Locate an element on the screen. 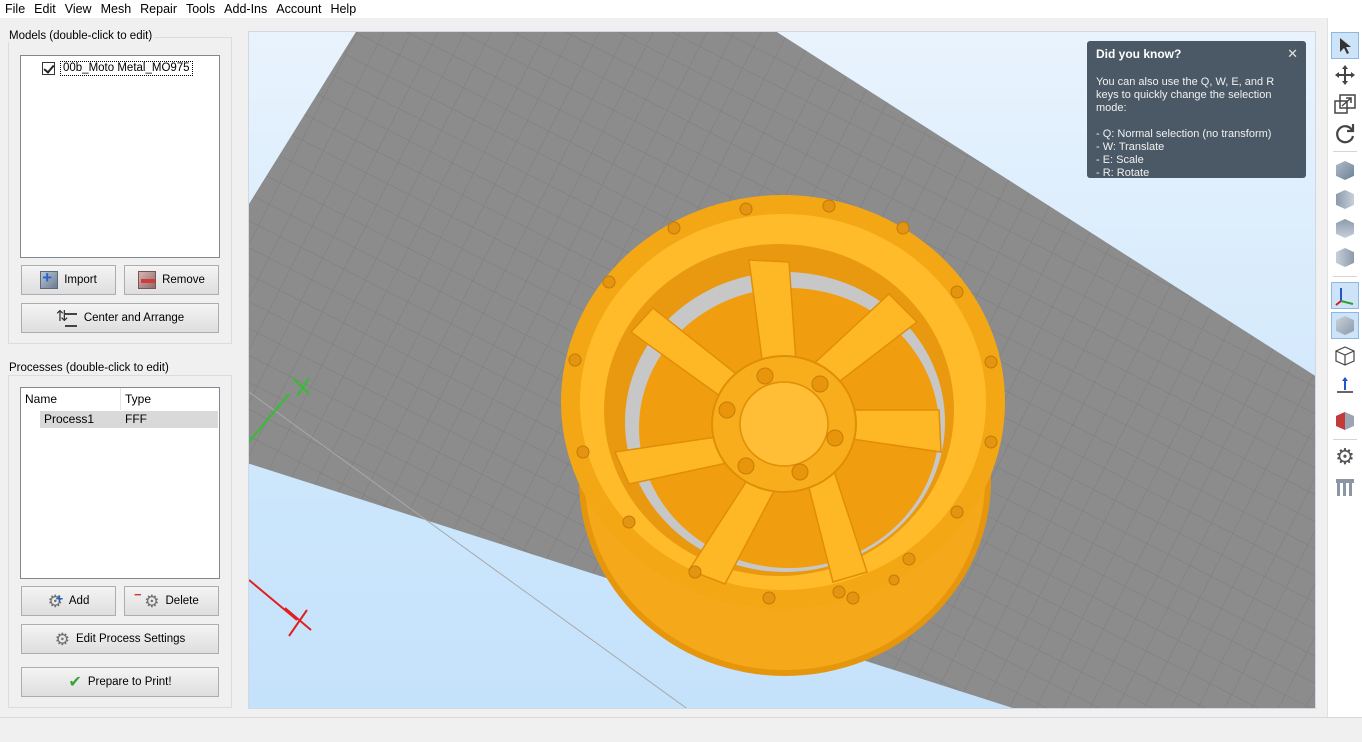  center-arrange-label: Center and Arrange is located at coordinates (134, 318).